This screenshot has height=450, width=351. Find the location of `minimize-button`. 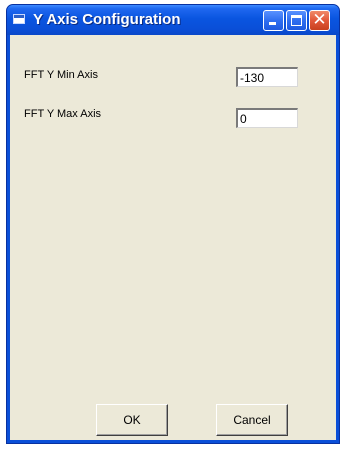

minimize-button is located at coordinates (273, 20).